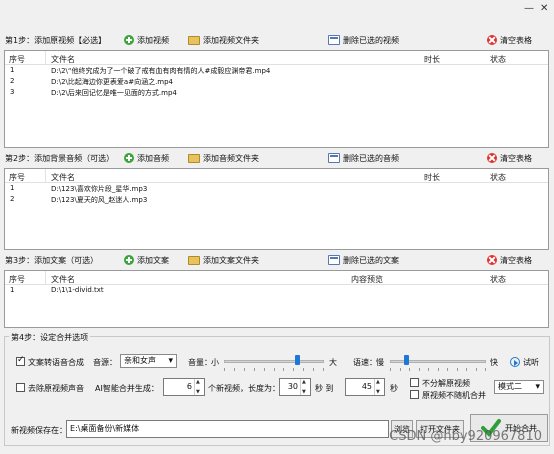  I want to click on volume-min-label: 小, so click(215, 362).